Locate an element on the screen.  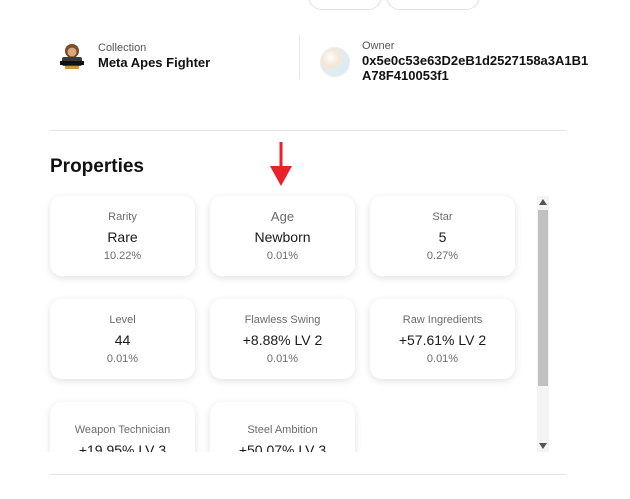
property-type: Level is located at coordinates (122, 319).